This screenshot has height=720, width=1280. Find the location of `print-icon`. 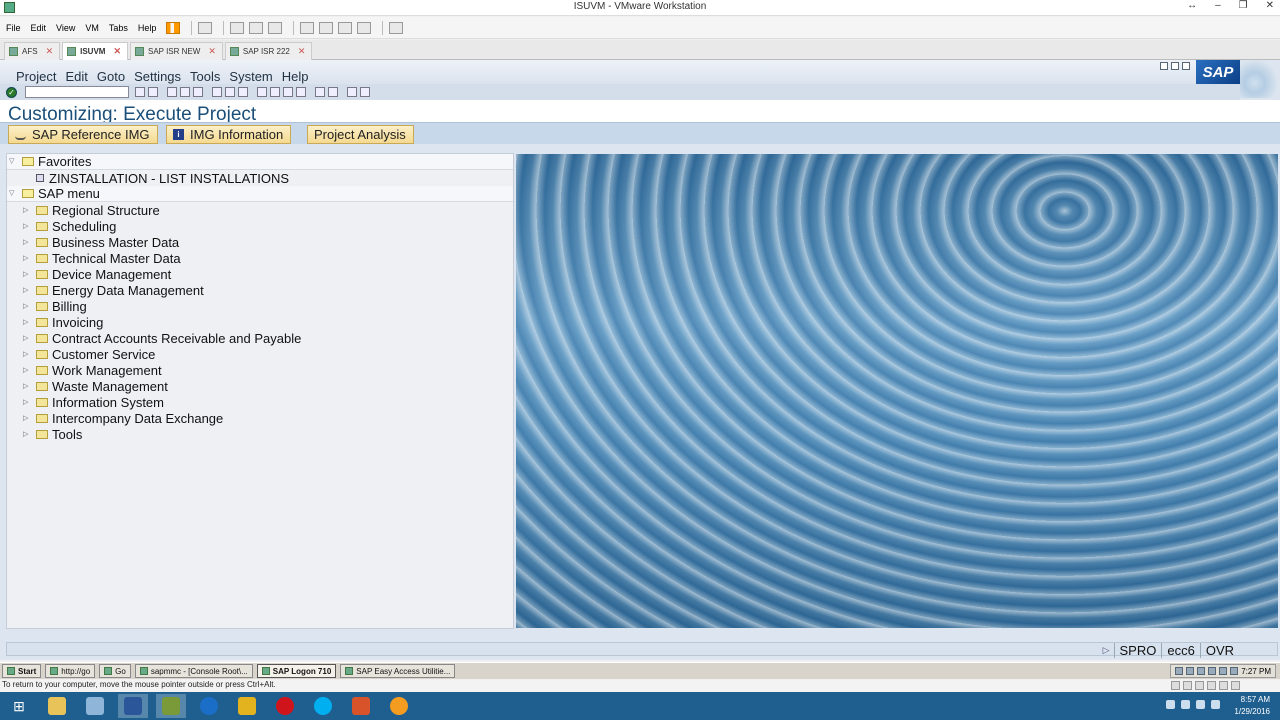

print-icon is located at coordinates (217, 92).